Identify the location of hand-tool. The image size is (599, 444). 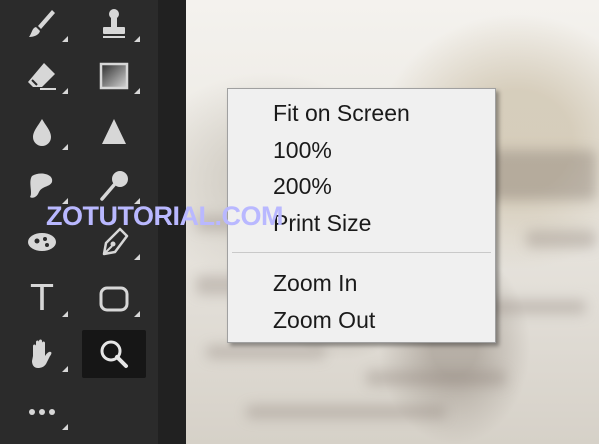
(42, 354).